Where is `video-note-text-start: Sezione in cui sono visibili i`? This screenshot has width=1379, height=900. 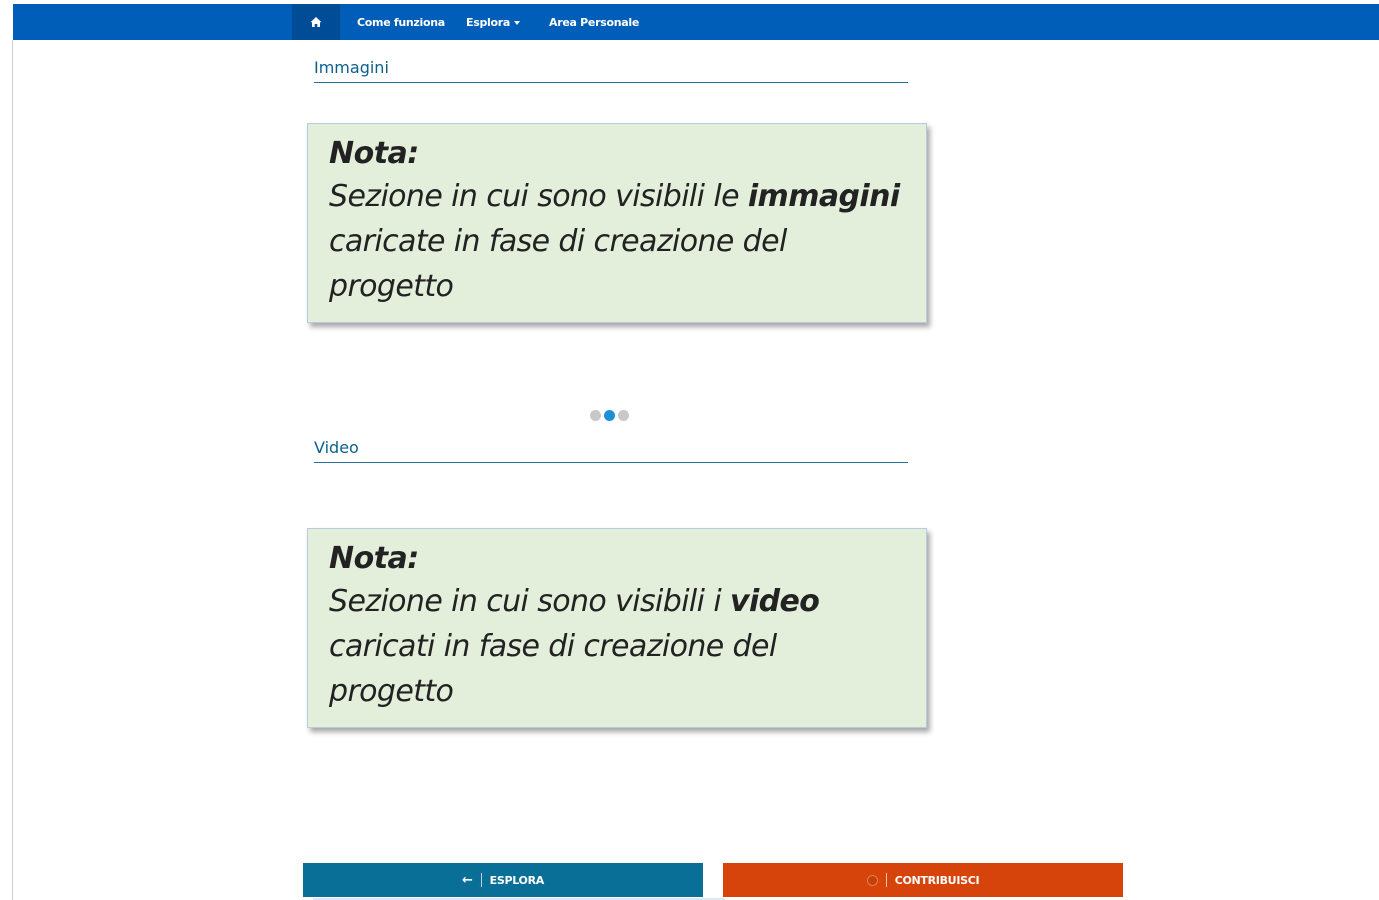 video-note-text-start: Sezione in cui sono visibili i is located at coordinates (530, 601).